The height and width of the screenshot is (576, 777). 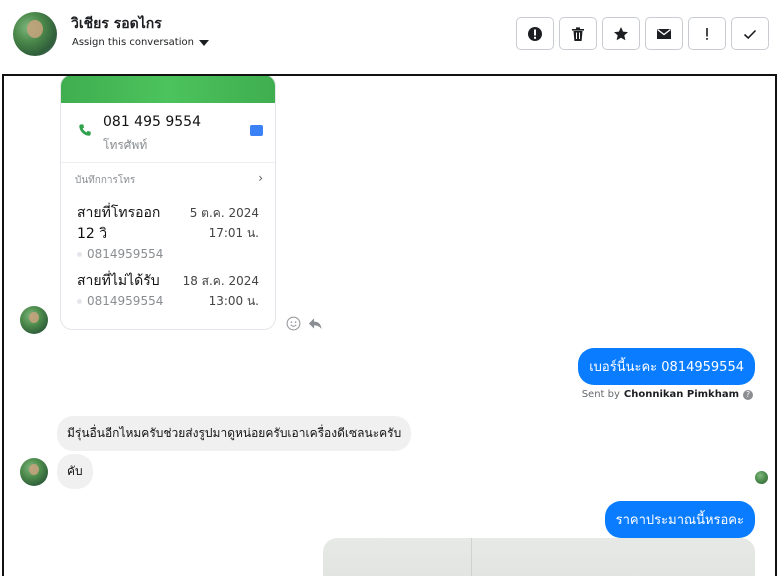 What do you see at coordinates (304, 323) in the screenshot?
I see `message-actions` at bounding box center [304, 323].